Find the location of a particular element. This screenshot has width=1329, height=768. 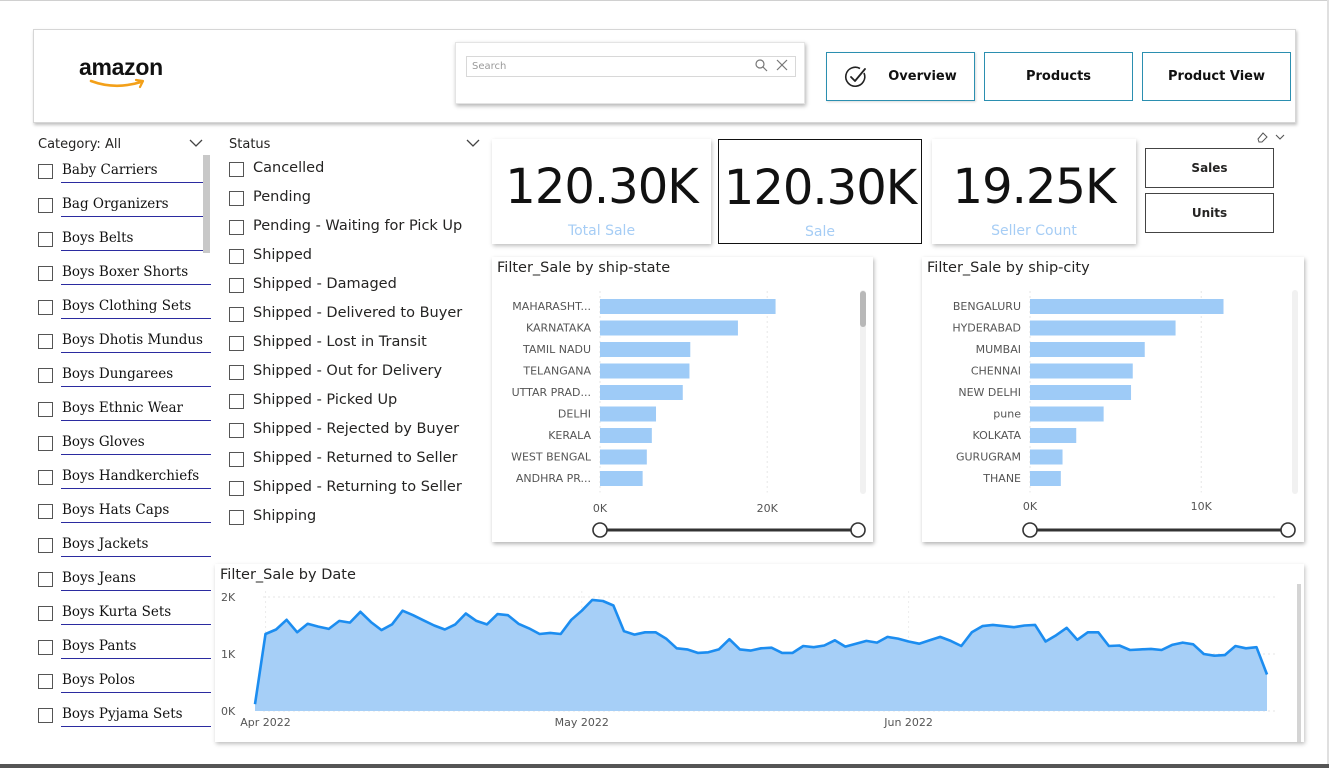

category-item: Boys Polos is located at coordinates (125, 684).